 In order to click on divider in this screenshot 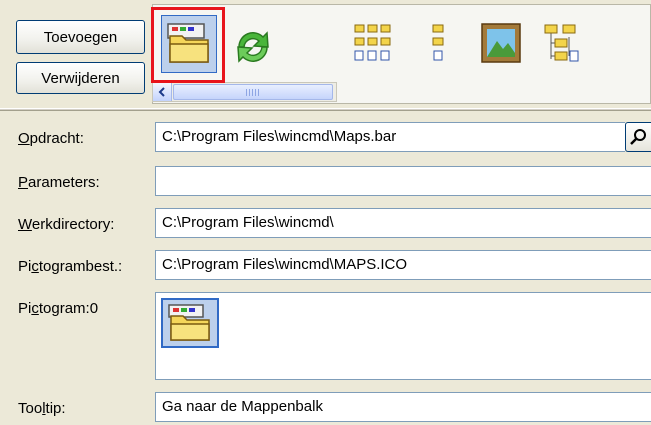, I will do `click(325, 109)`.